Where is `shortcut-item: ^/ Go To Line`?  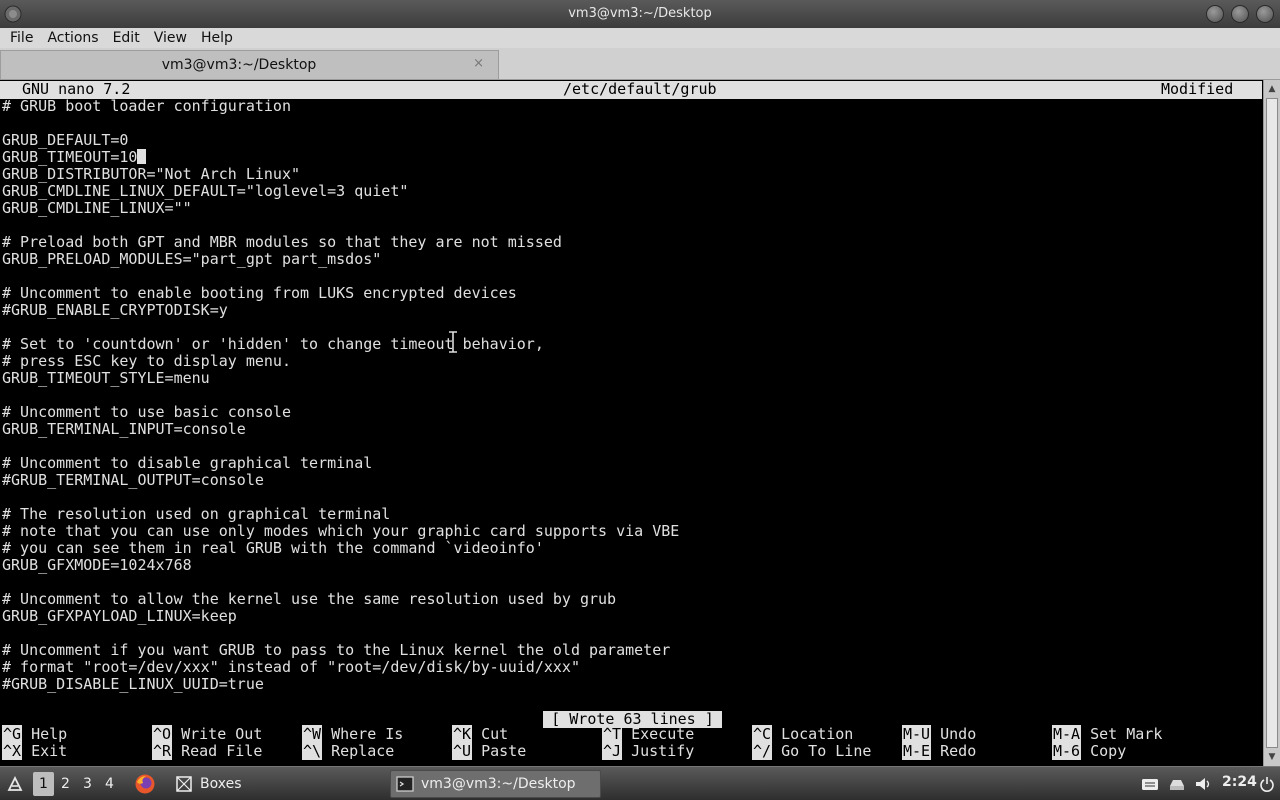 shortcut-item: ^/ Go To Line is located at coordinates (812, 751).